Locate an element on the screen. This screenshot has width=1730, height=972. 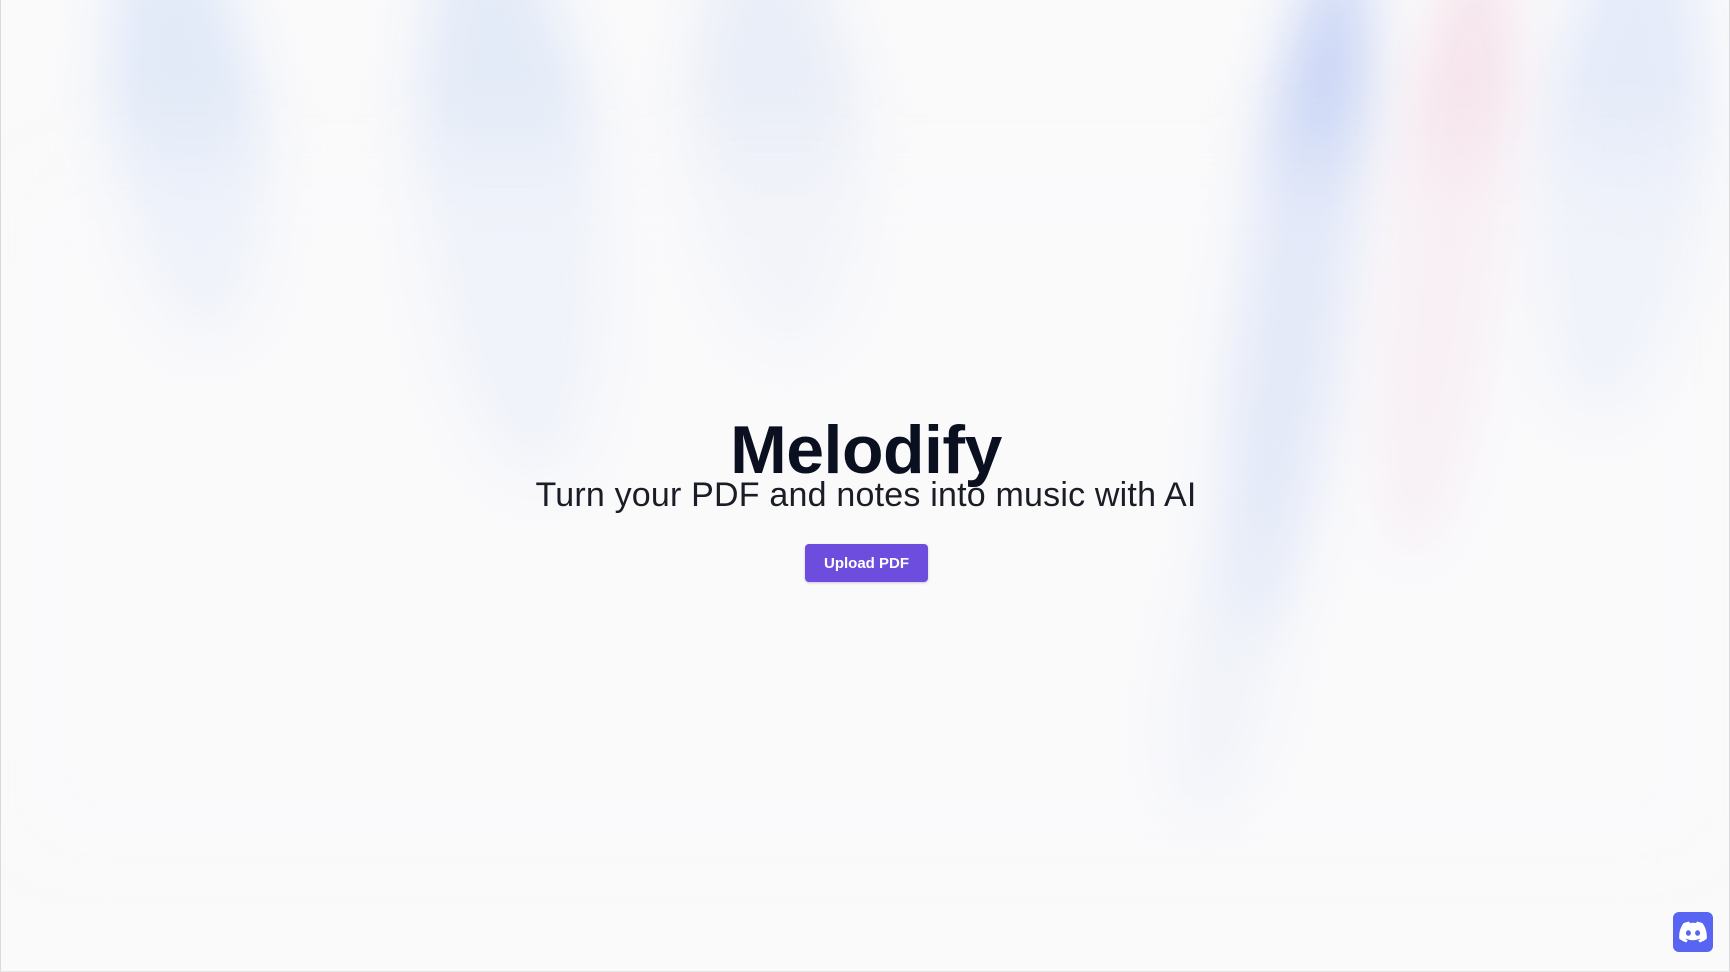
page-title: Melodify is located at coordinates (866, 449).